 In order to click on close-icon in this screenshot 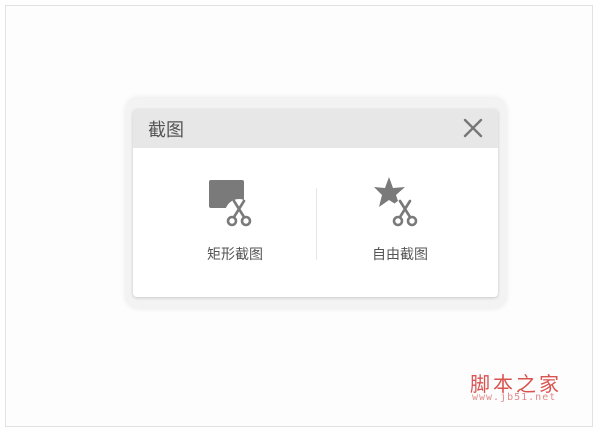, I will do `click(473, 128)`.